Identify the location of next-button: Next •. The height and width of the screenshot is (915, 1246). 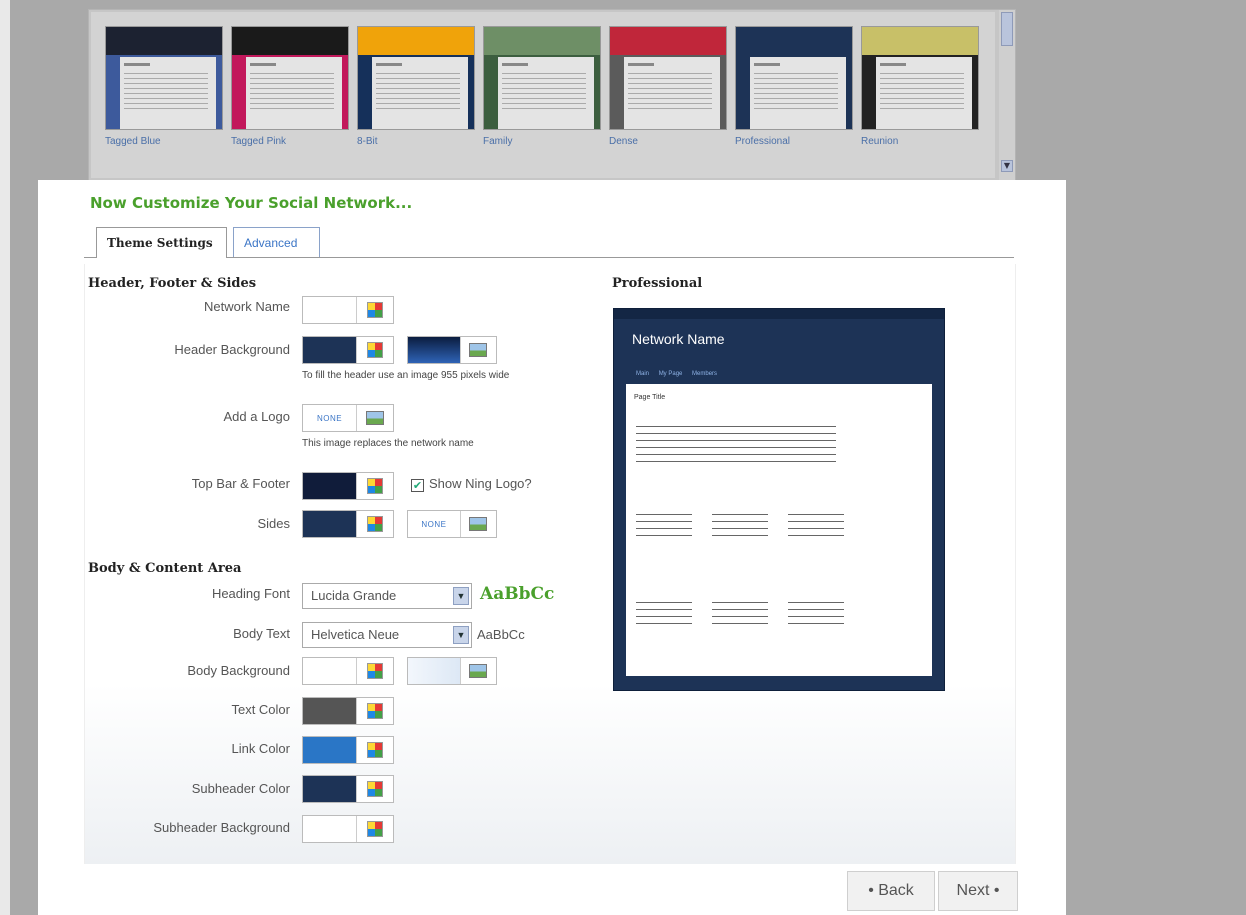
(978, 891).